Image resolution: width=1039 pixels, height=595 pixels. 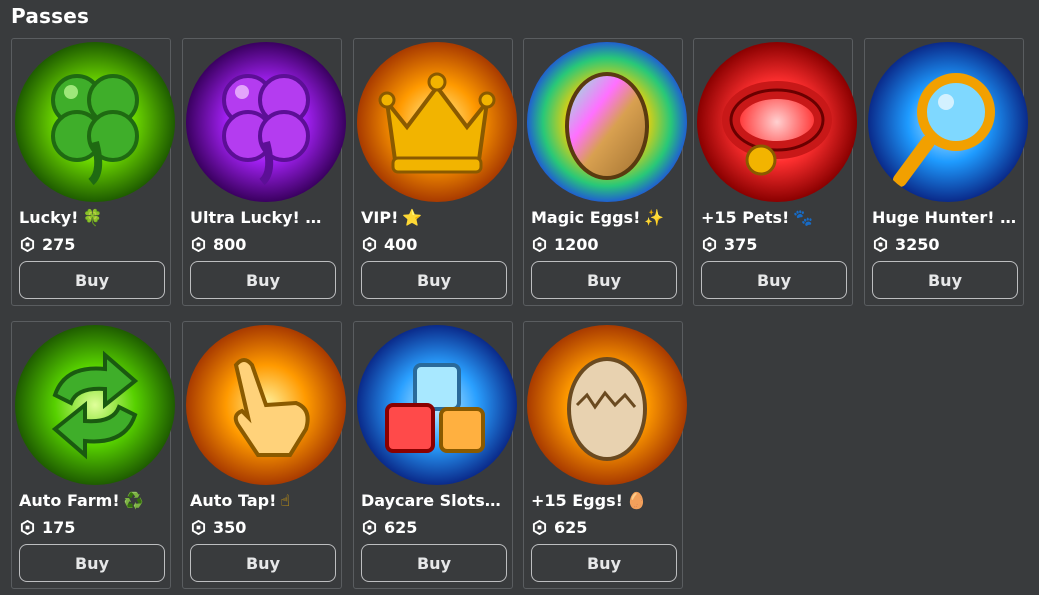 What do you see at coordinates (412, 217) in the screenshot?
I see `star-emoji-icon: ⭐` at bounding box center [412, 217].